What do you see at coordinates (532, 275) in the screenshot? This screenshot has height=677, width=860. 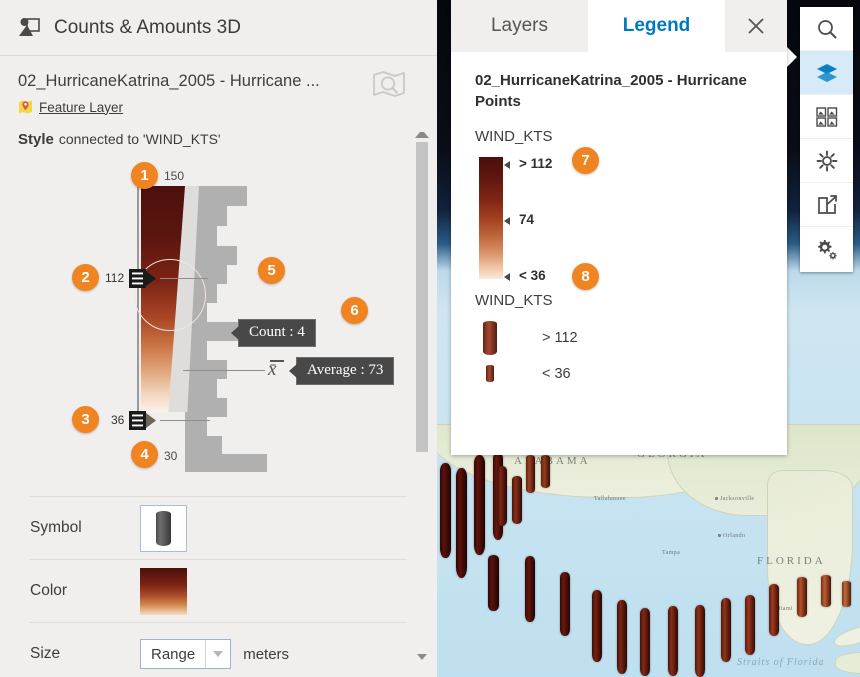 I see `legend-ramp-label-low: < 36` at bounding box center [532, 275].